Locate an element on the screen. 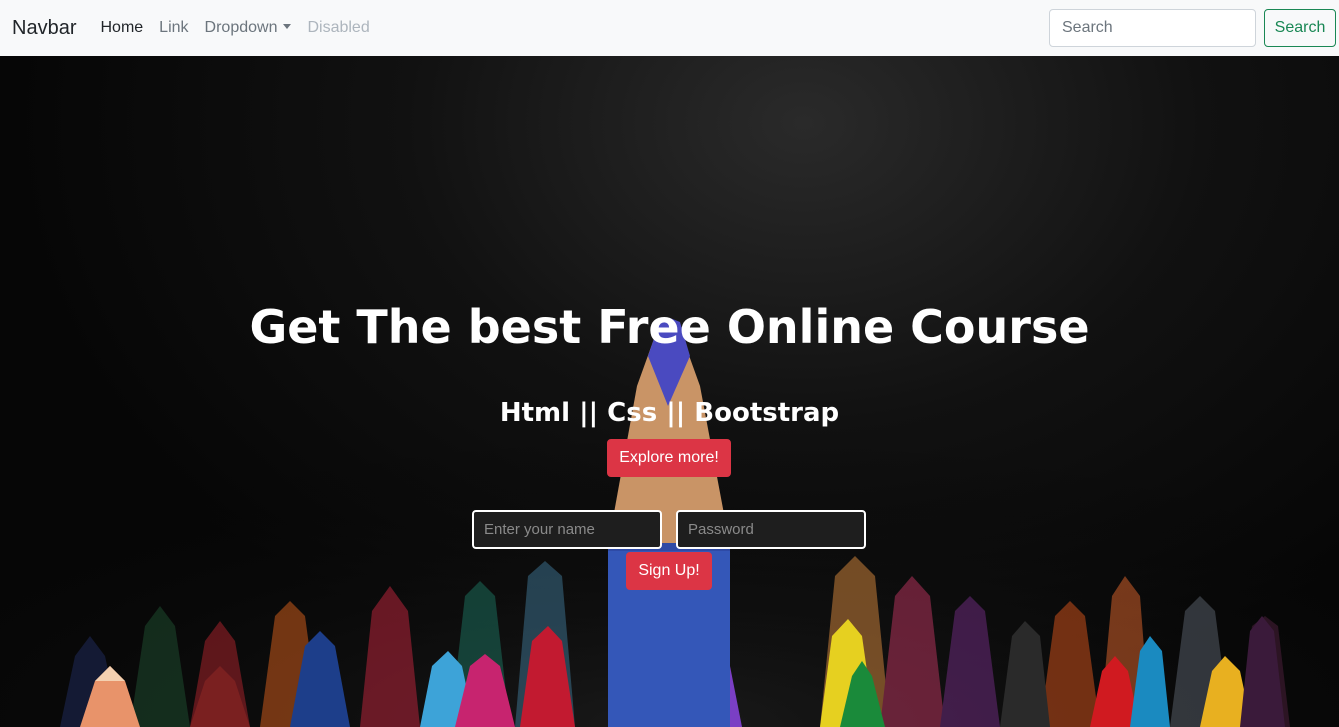 The width and height of the screenshot is (1339, 727). nav-dropdown-label: Dropdown is located at coordinates (241, 27).